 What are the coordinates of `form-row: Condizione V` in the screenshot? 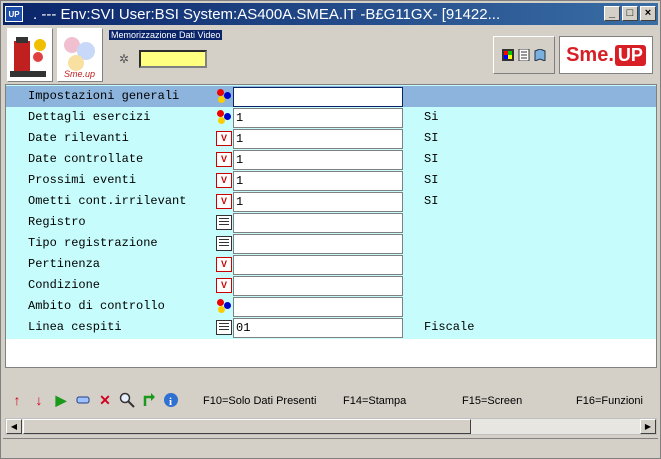 It's located at (331, 285).